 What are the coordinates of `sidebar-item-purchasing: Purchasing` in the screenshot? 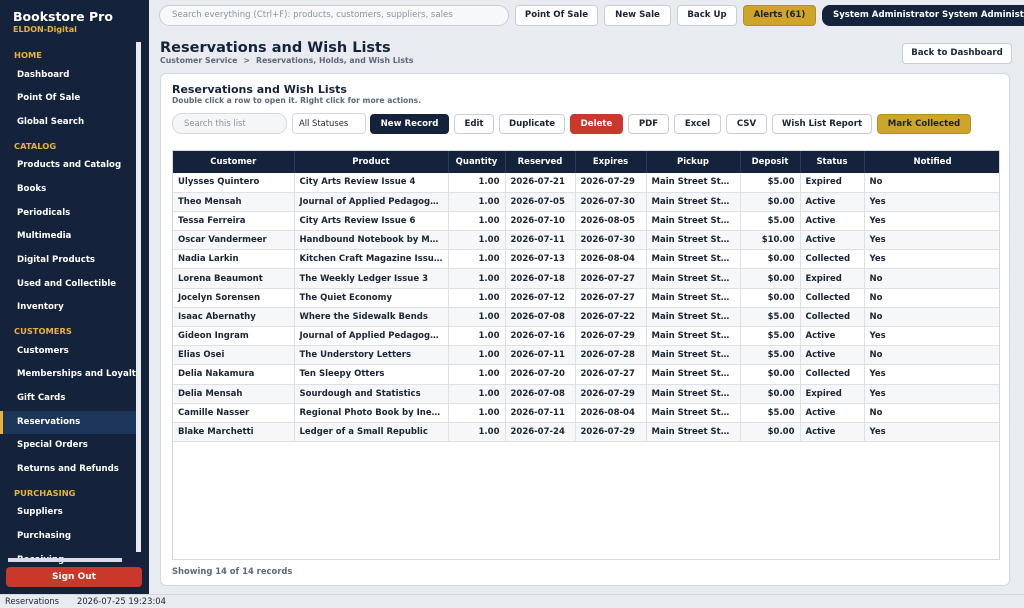 It's located at (68, 537).